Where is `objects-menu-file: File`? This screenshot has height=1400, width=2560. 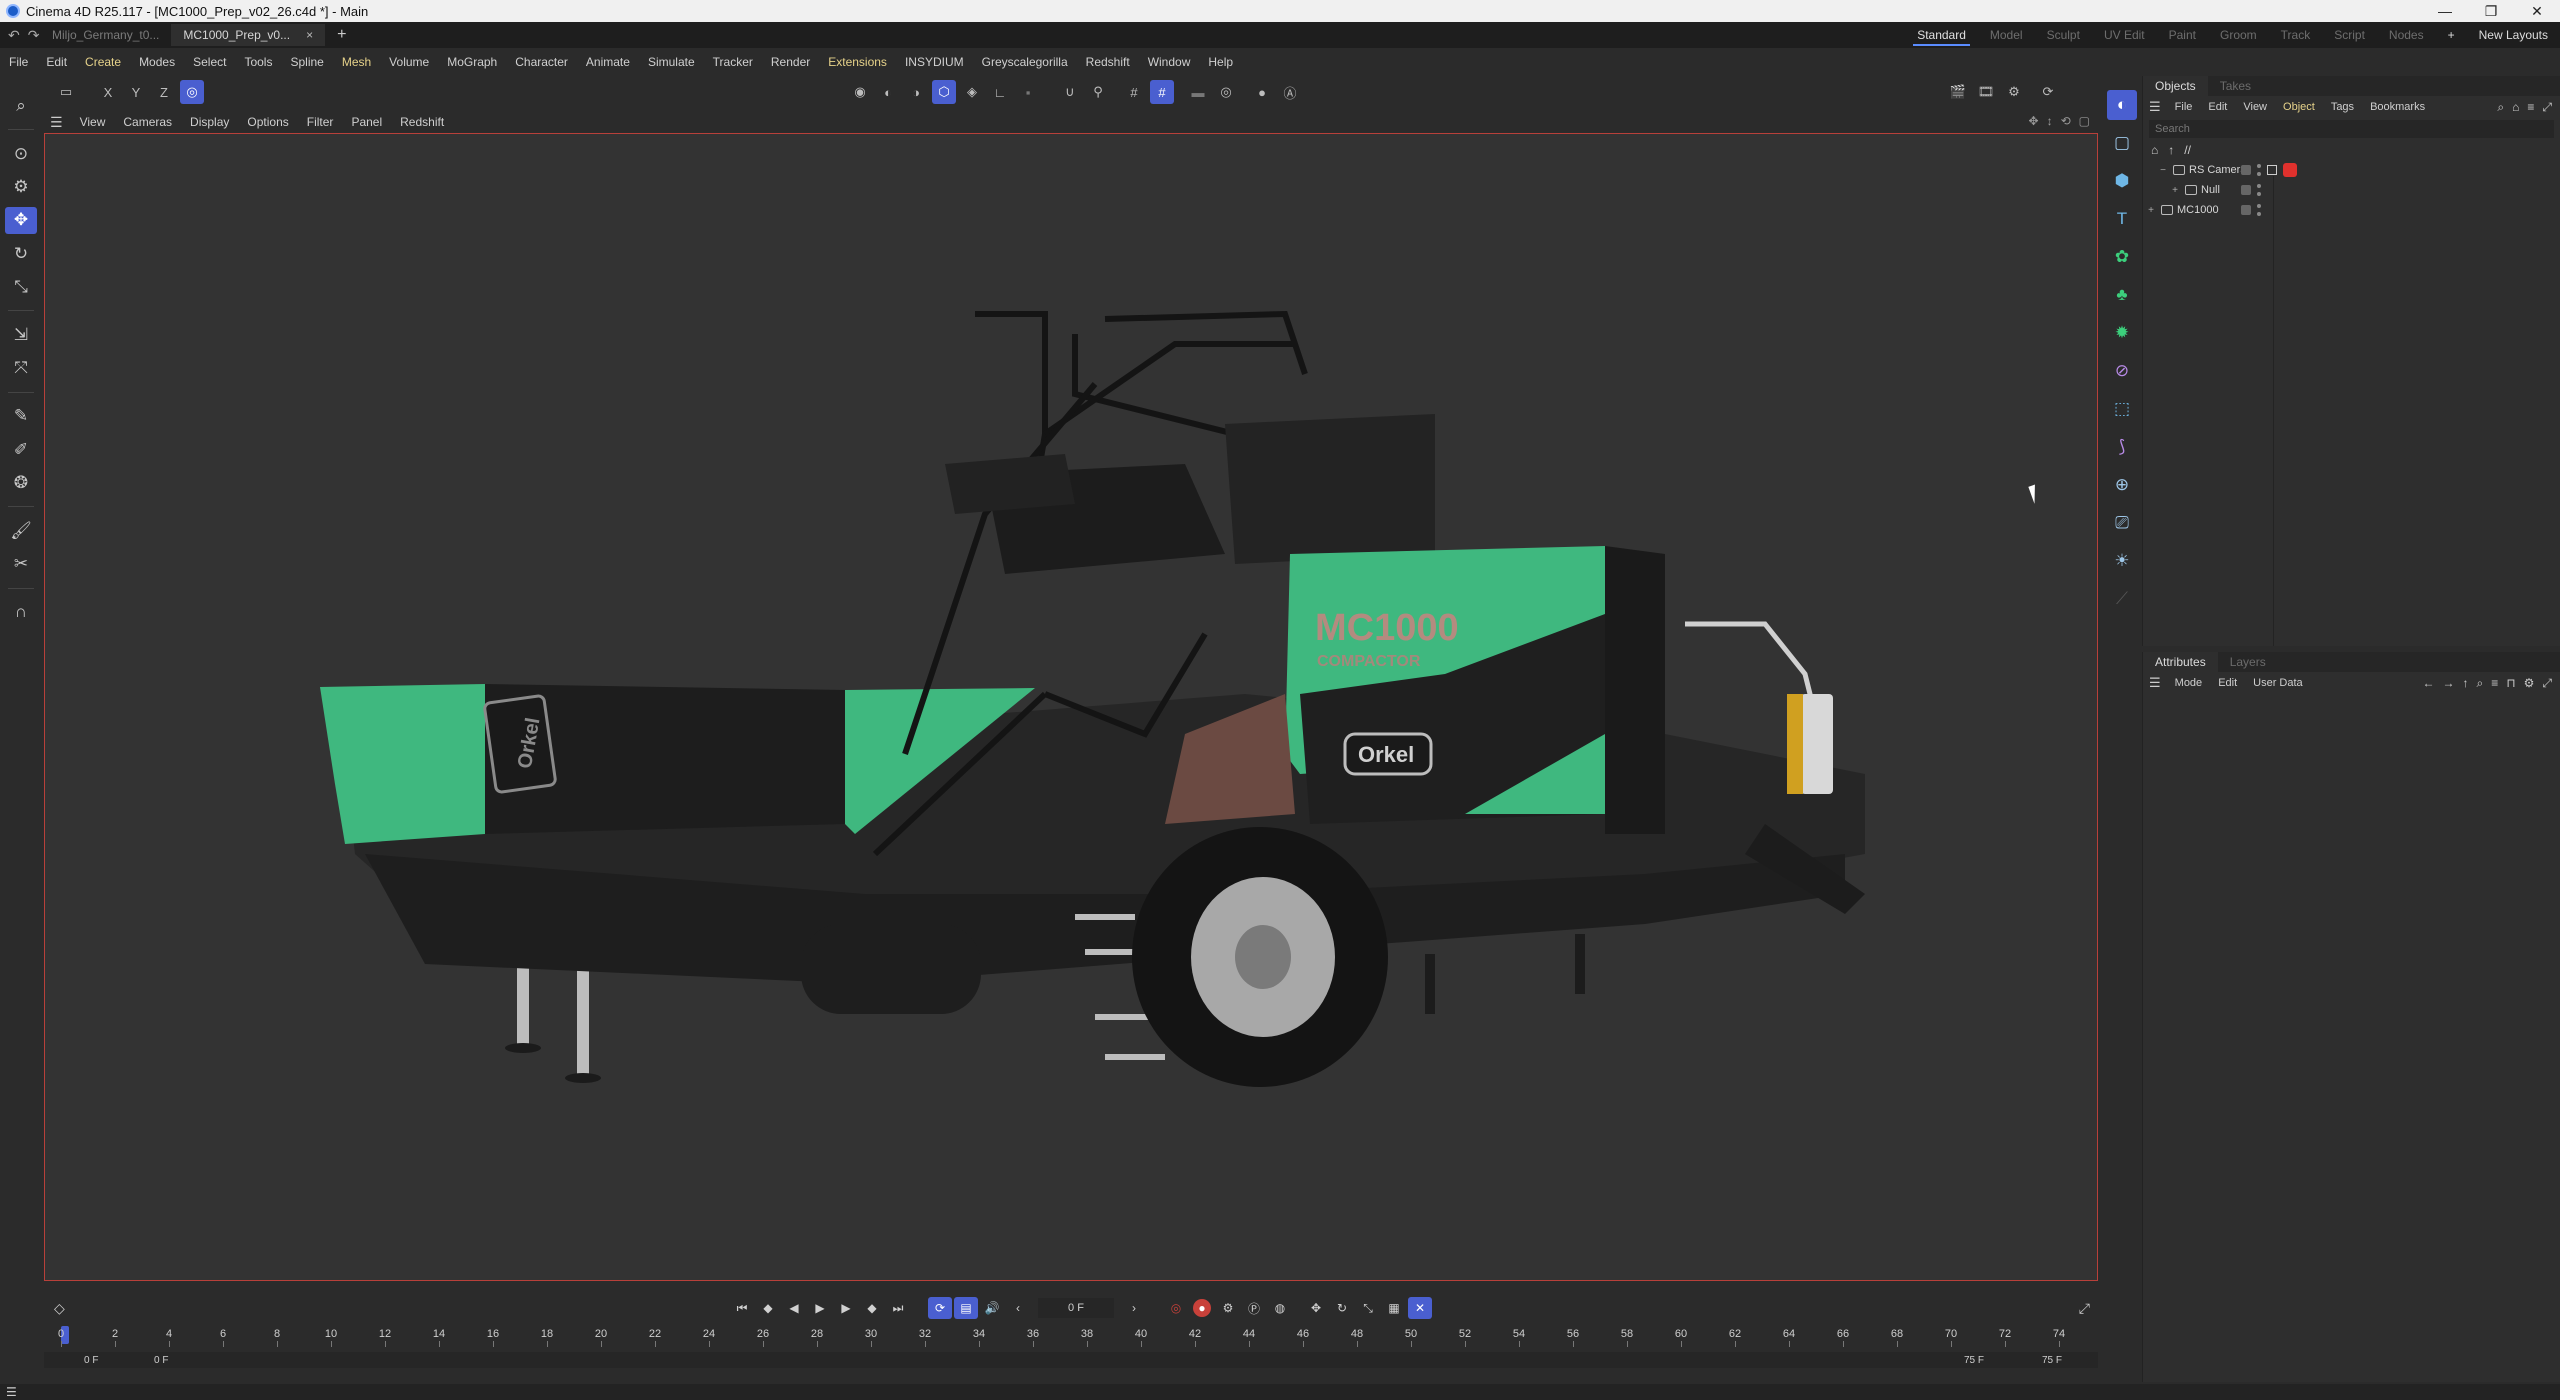 objects-menu-file: File is located at coordinates (2184, 107).